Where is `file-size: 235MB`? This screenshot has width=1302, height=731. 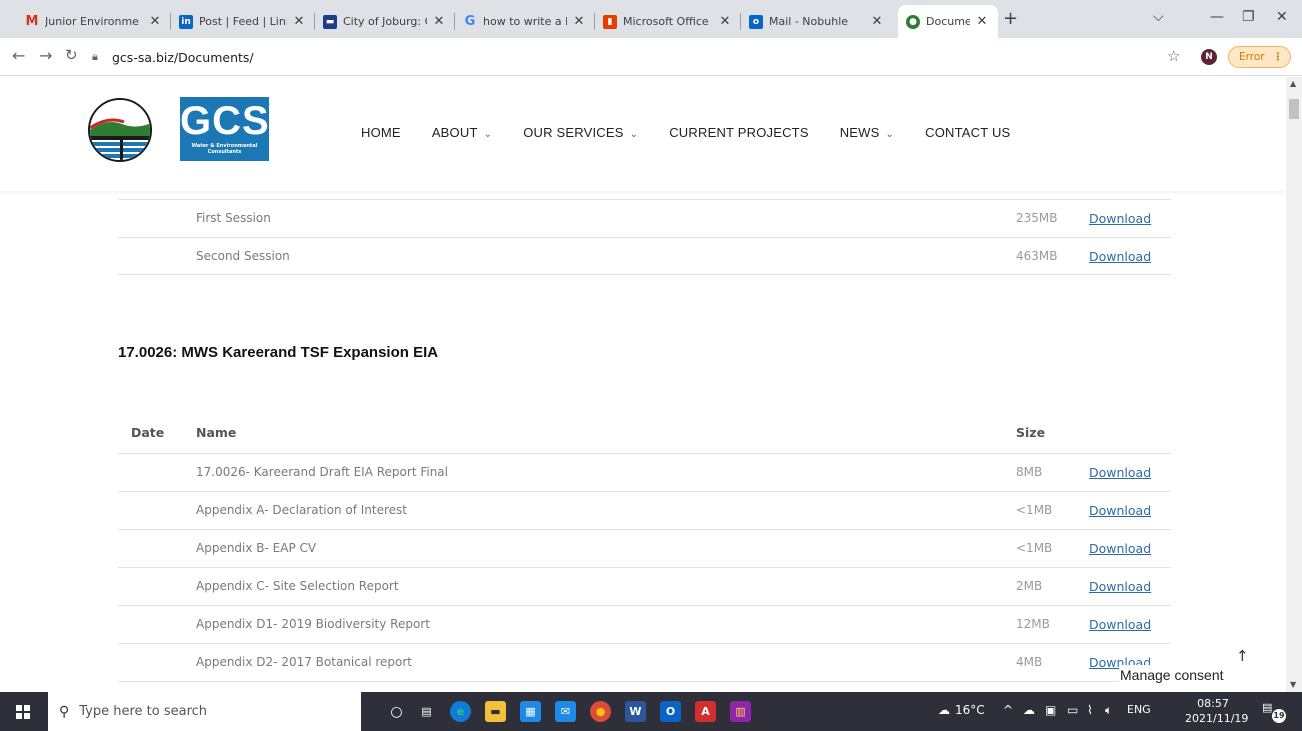 file-size: 235MB is located at coordinates (1037, 218).